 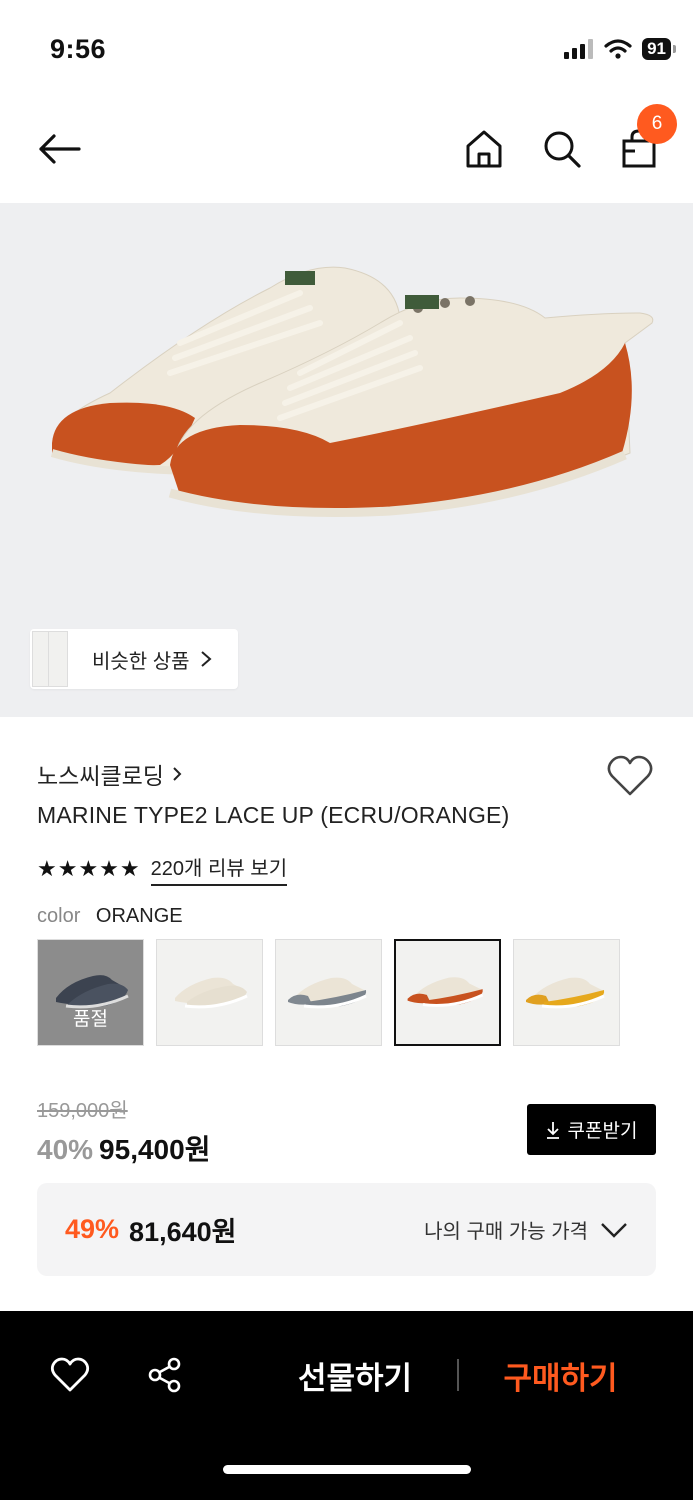 I want to click on share-icon, so click(x=164, y=1375).